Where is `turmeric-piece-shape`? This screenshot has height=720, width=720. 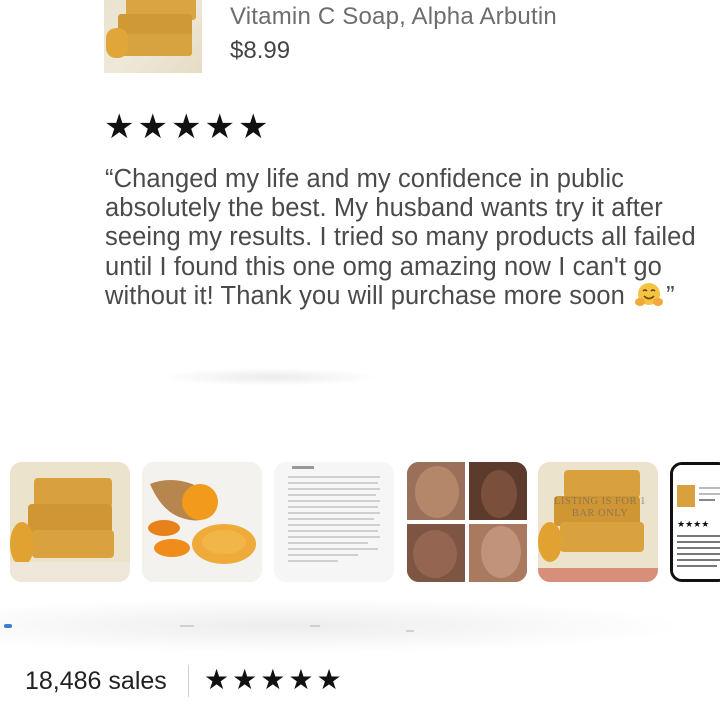 turmeric-piece-shape is located at coordinates (117, 43).